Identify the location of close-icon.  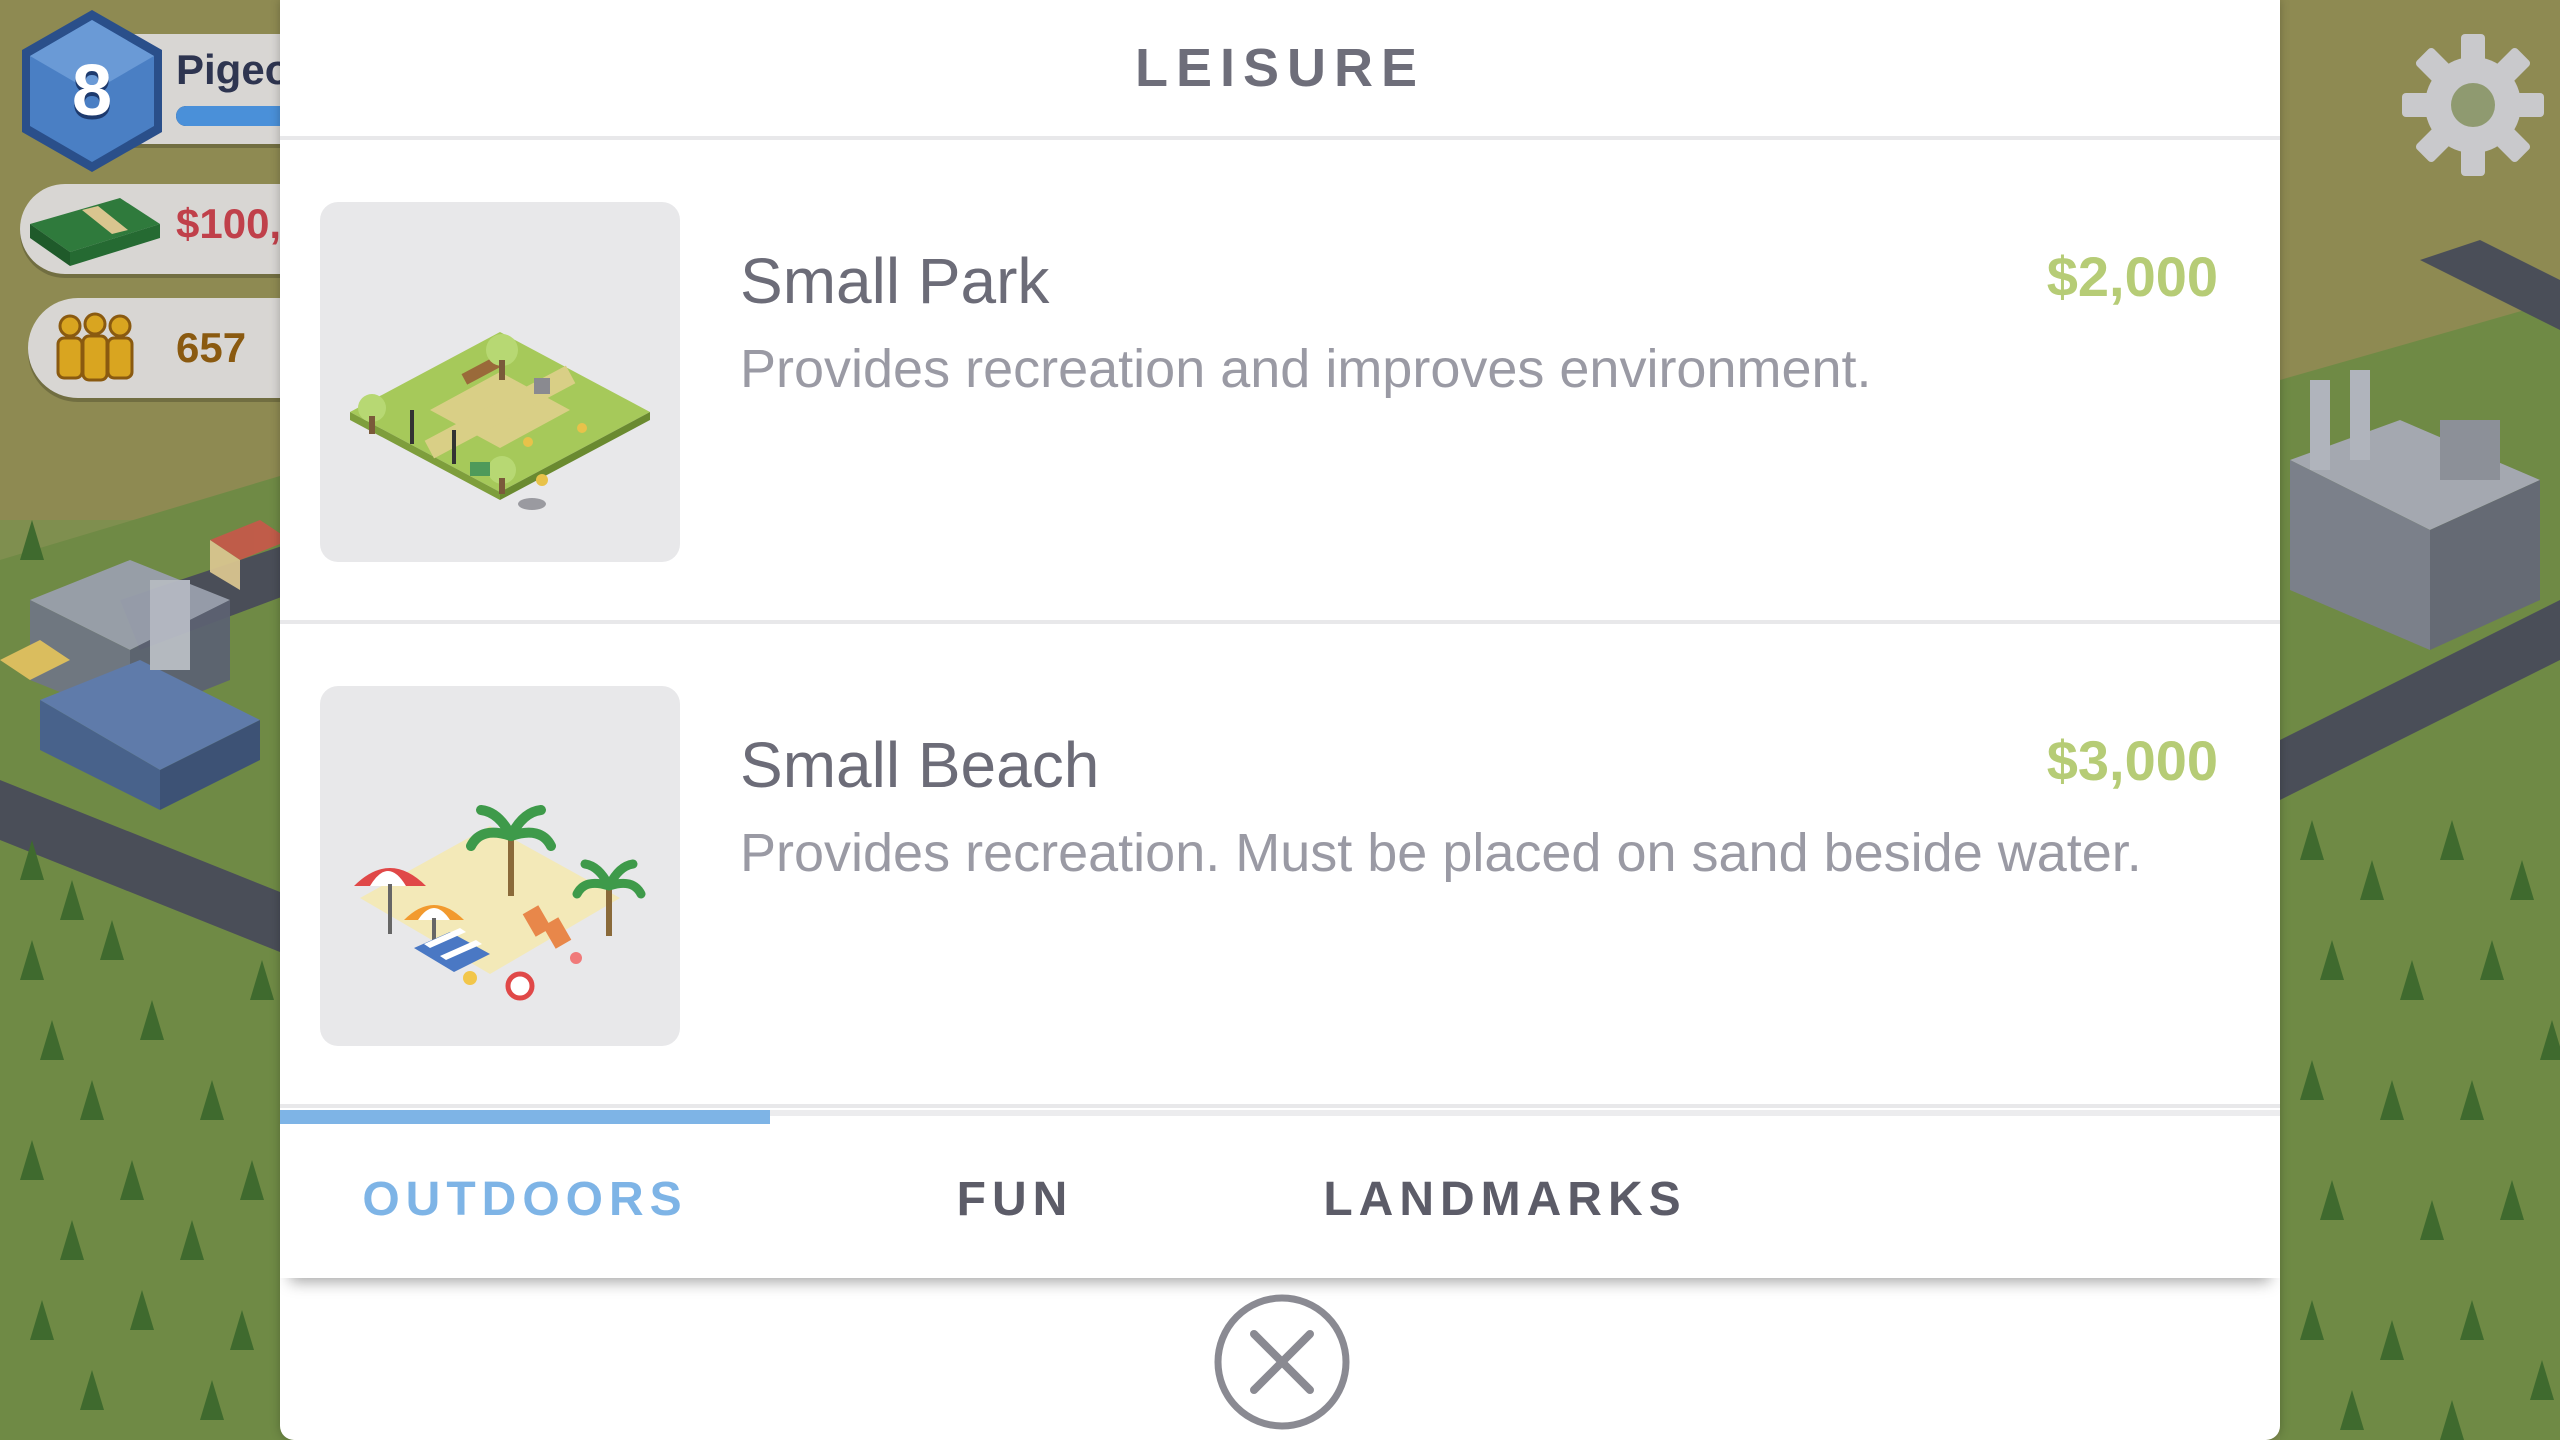
(1282, 1362).